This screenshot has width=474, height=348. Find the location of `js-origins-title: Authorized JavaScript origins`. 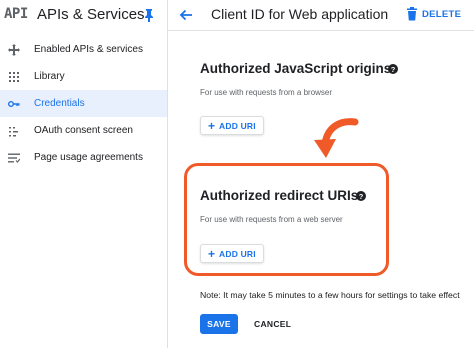

js-origins-title: Authorized JavaScript origins is located at coordinates (296, 68).